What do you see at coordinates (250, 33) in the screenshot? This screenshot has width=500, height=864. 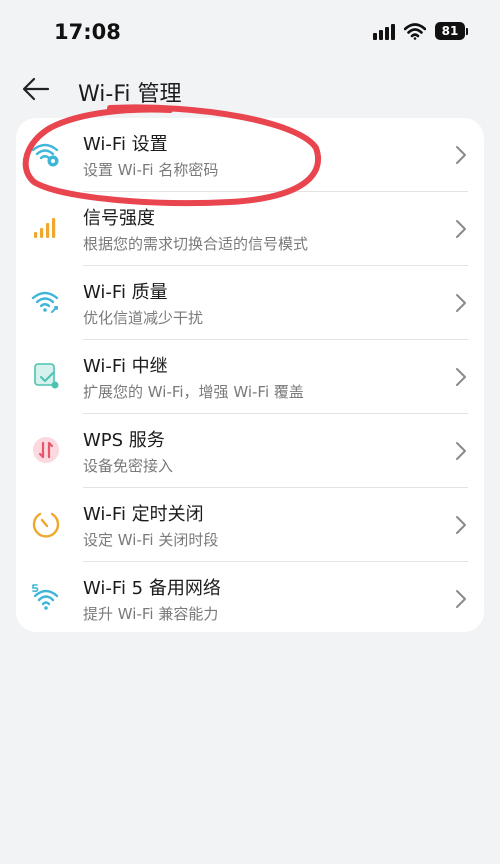 I see `status-bar: 17:08 81` at bounding box center [250, 33].